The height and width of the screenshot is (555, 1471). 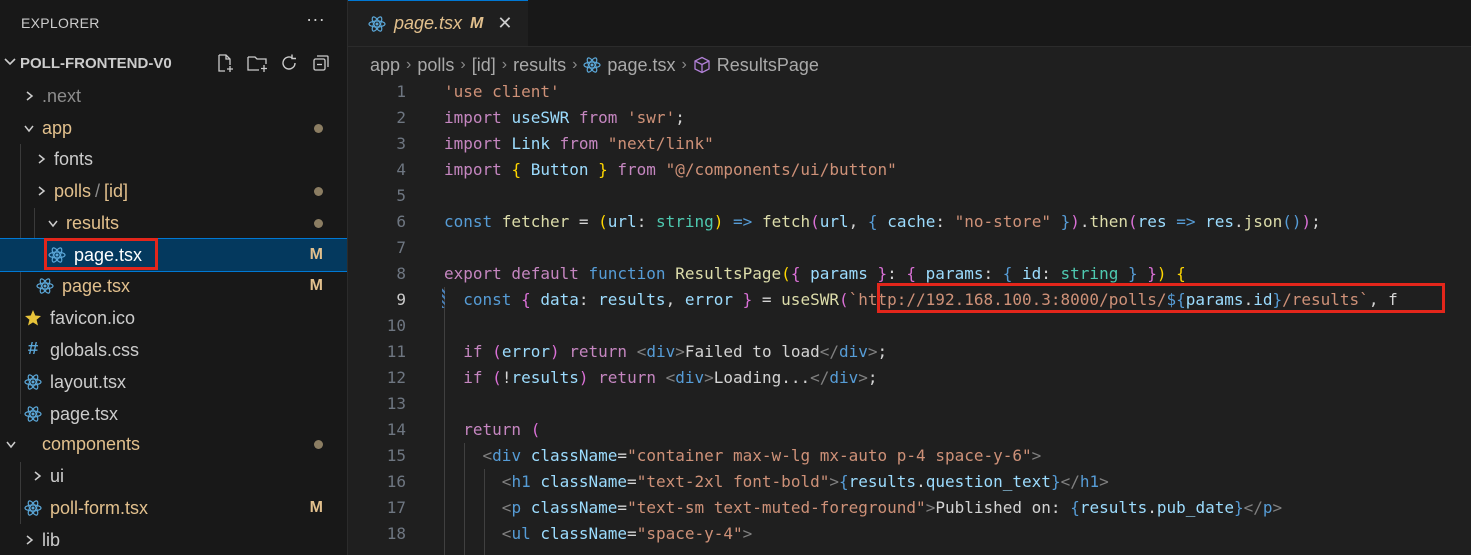 I want to click on tree-item-lib: lib, so click(x=173, y=539).